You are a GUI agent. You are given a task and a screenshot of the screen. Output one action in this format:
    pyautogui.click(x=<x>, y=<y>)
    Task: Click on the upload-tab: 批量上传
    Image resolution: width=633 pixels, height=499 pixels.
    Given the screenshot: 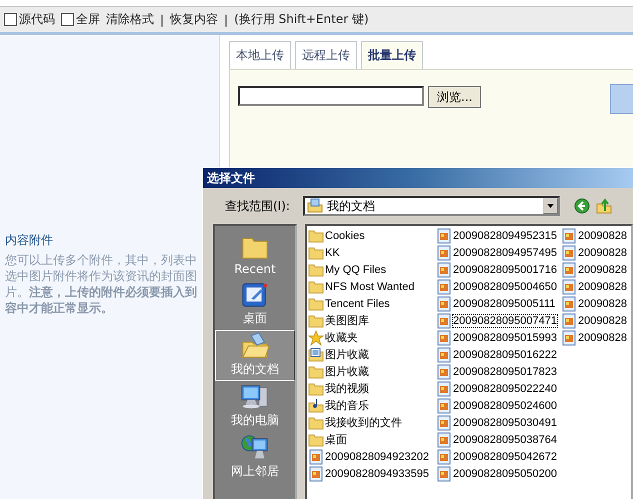 What is the action you would take?
    pyautogui.click(x=392, y=55)
    